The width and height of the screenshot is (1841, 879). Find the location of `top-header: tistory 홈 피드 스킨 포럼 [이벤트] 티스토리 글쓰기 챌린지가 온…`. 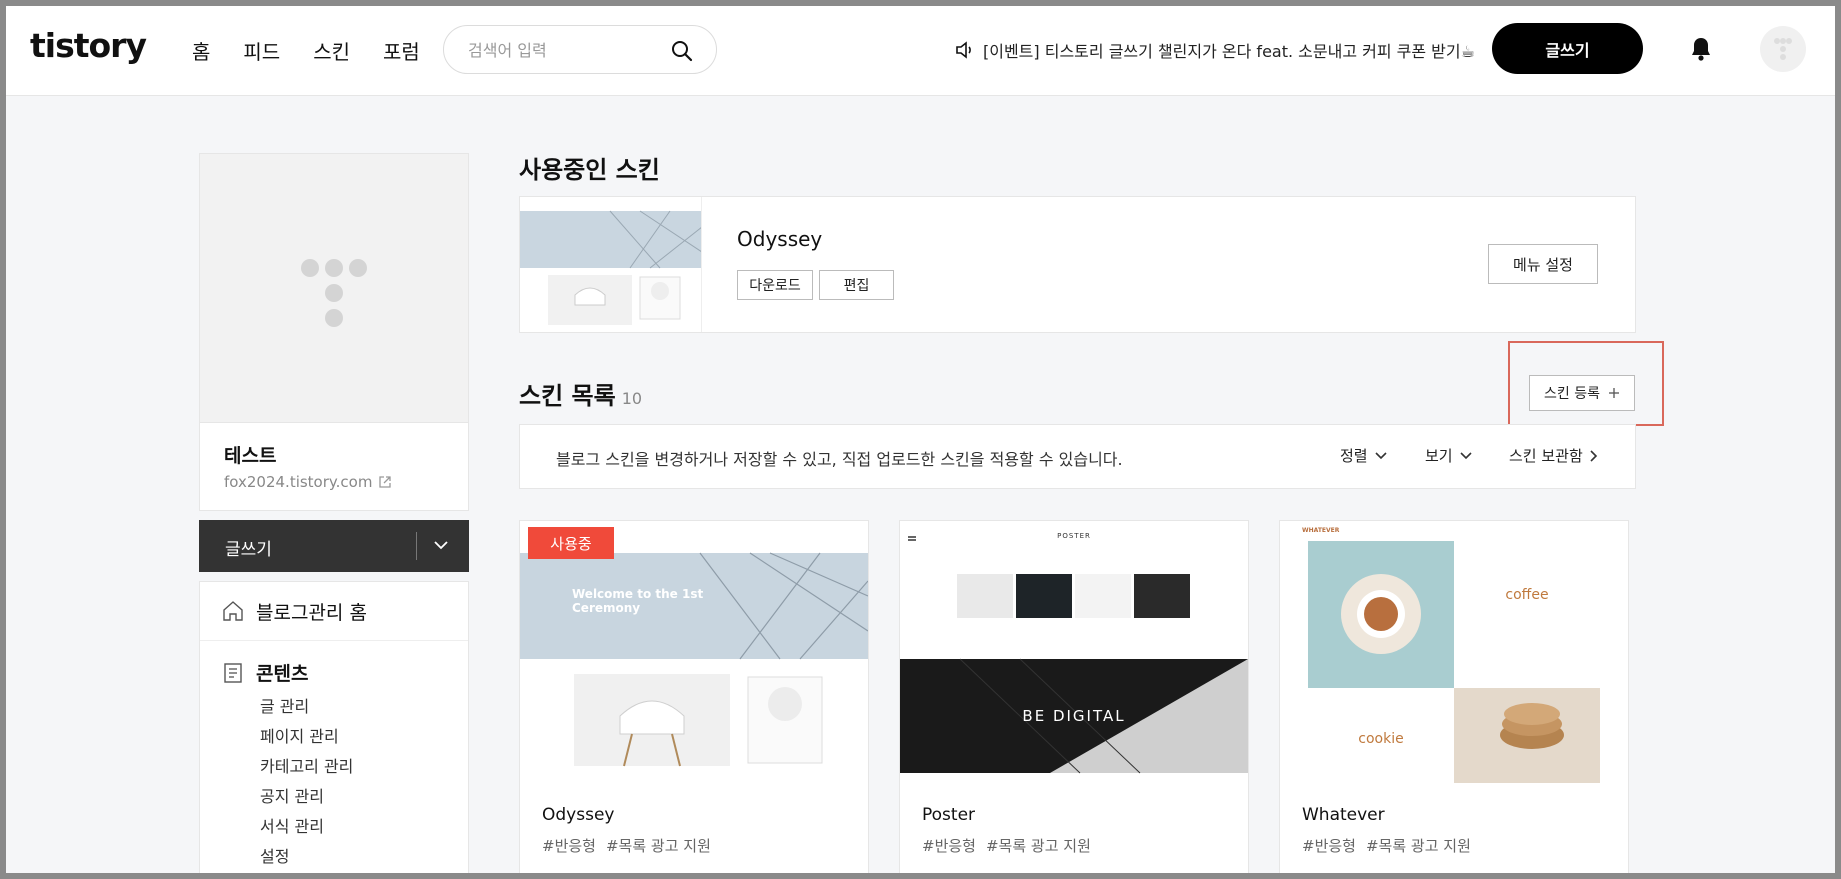

top-header: tistory 홈 피드 스킨 포럼 [이벤트] 티스토리 글쓰기 챌린지가 온… is located at coordinates (920, 48).